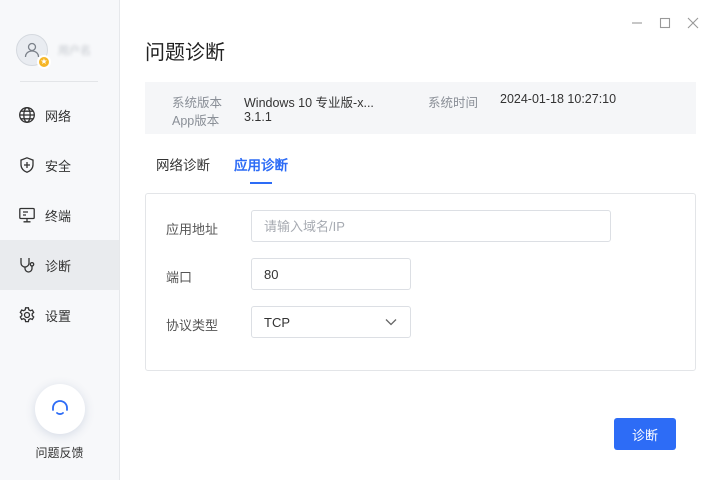 The width and height of the screenshot is (720, 480). I want to click on sidebar-item-diagnosis: 诊断, so click(59, 265).